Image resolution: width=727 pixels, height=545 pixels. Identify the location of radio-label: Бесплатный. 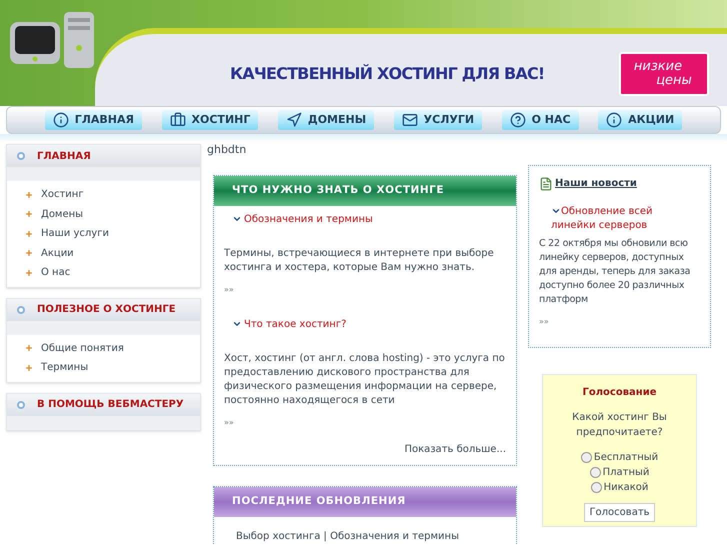
(626, 458).